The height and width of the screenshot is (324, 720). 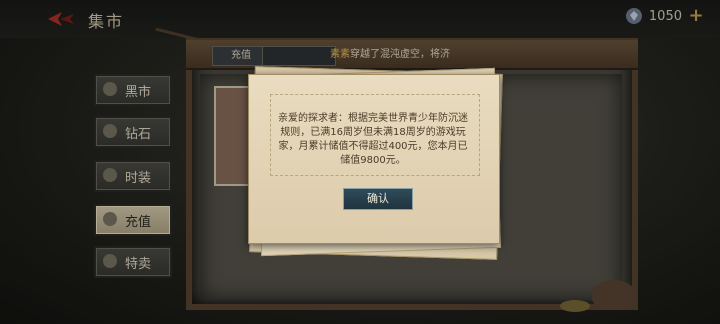 What do you see at coordinates (378, 199) in the screenshot?
I see `confirm-button: 确认` at bounding box center [378, 199].